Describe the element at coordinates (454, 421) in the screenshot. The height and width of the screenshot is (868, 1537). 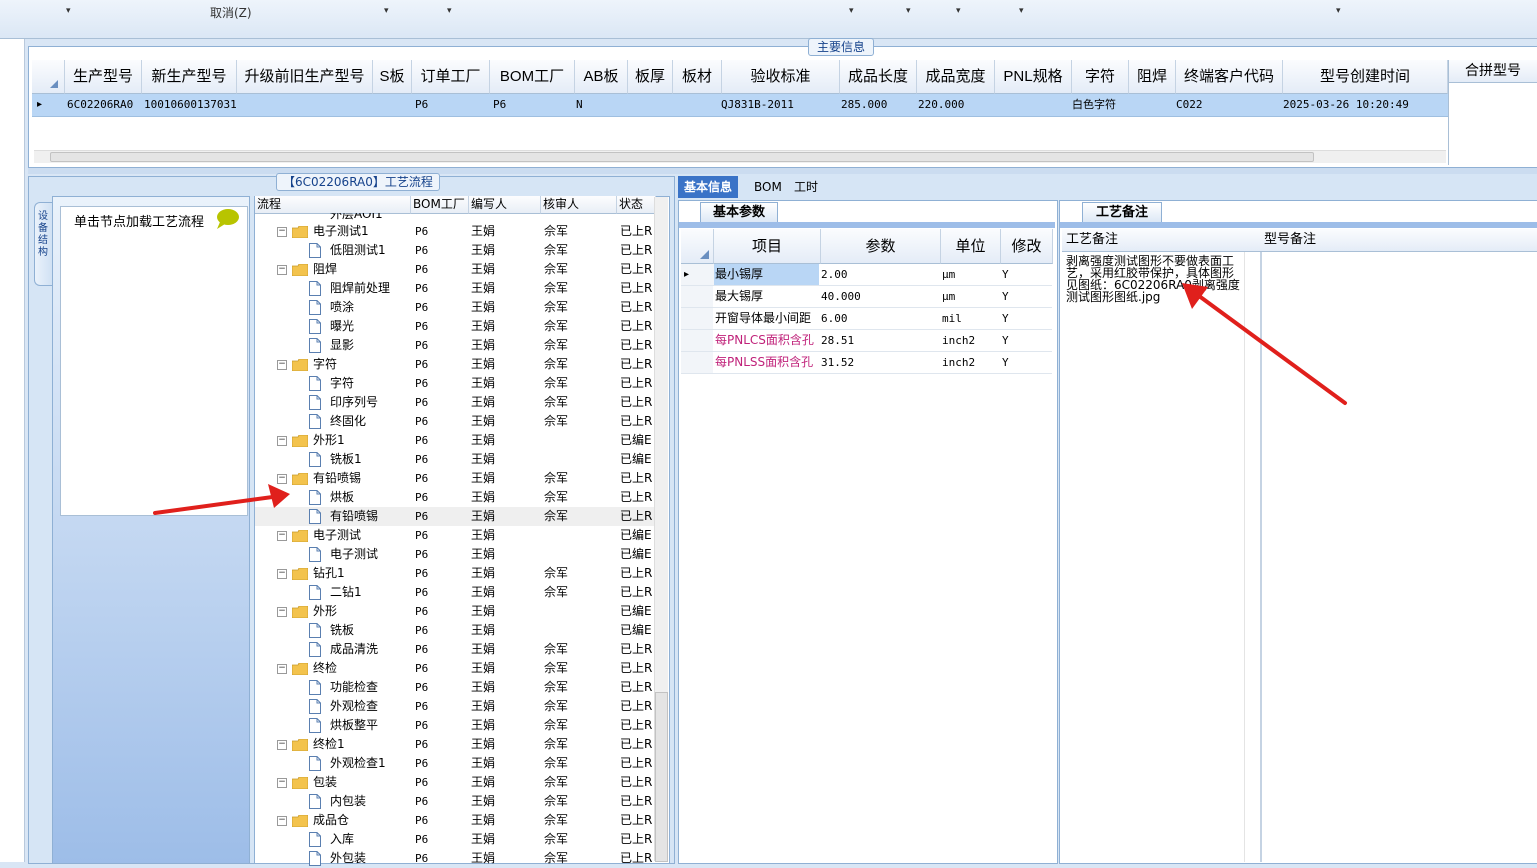
I see `tree-row: 终固化 P6 王娟 佘军 已上R` at that location.